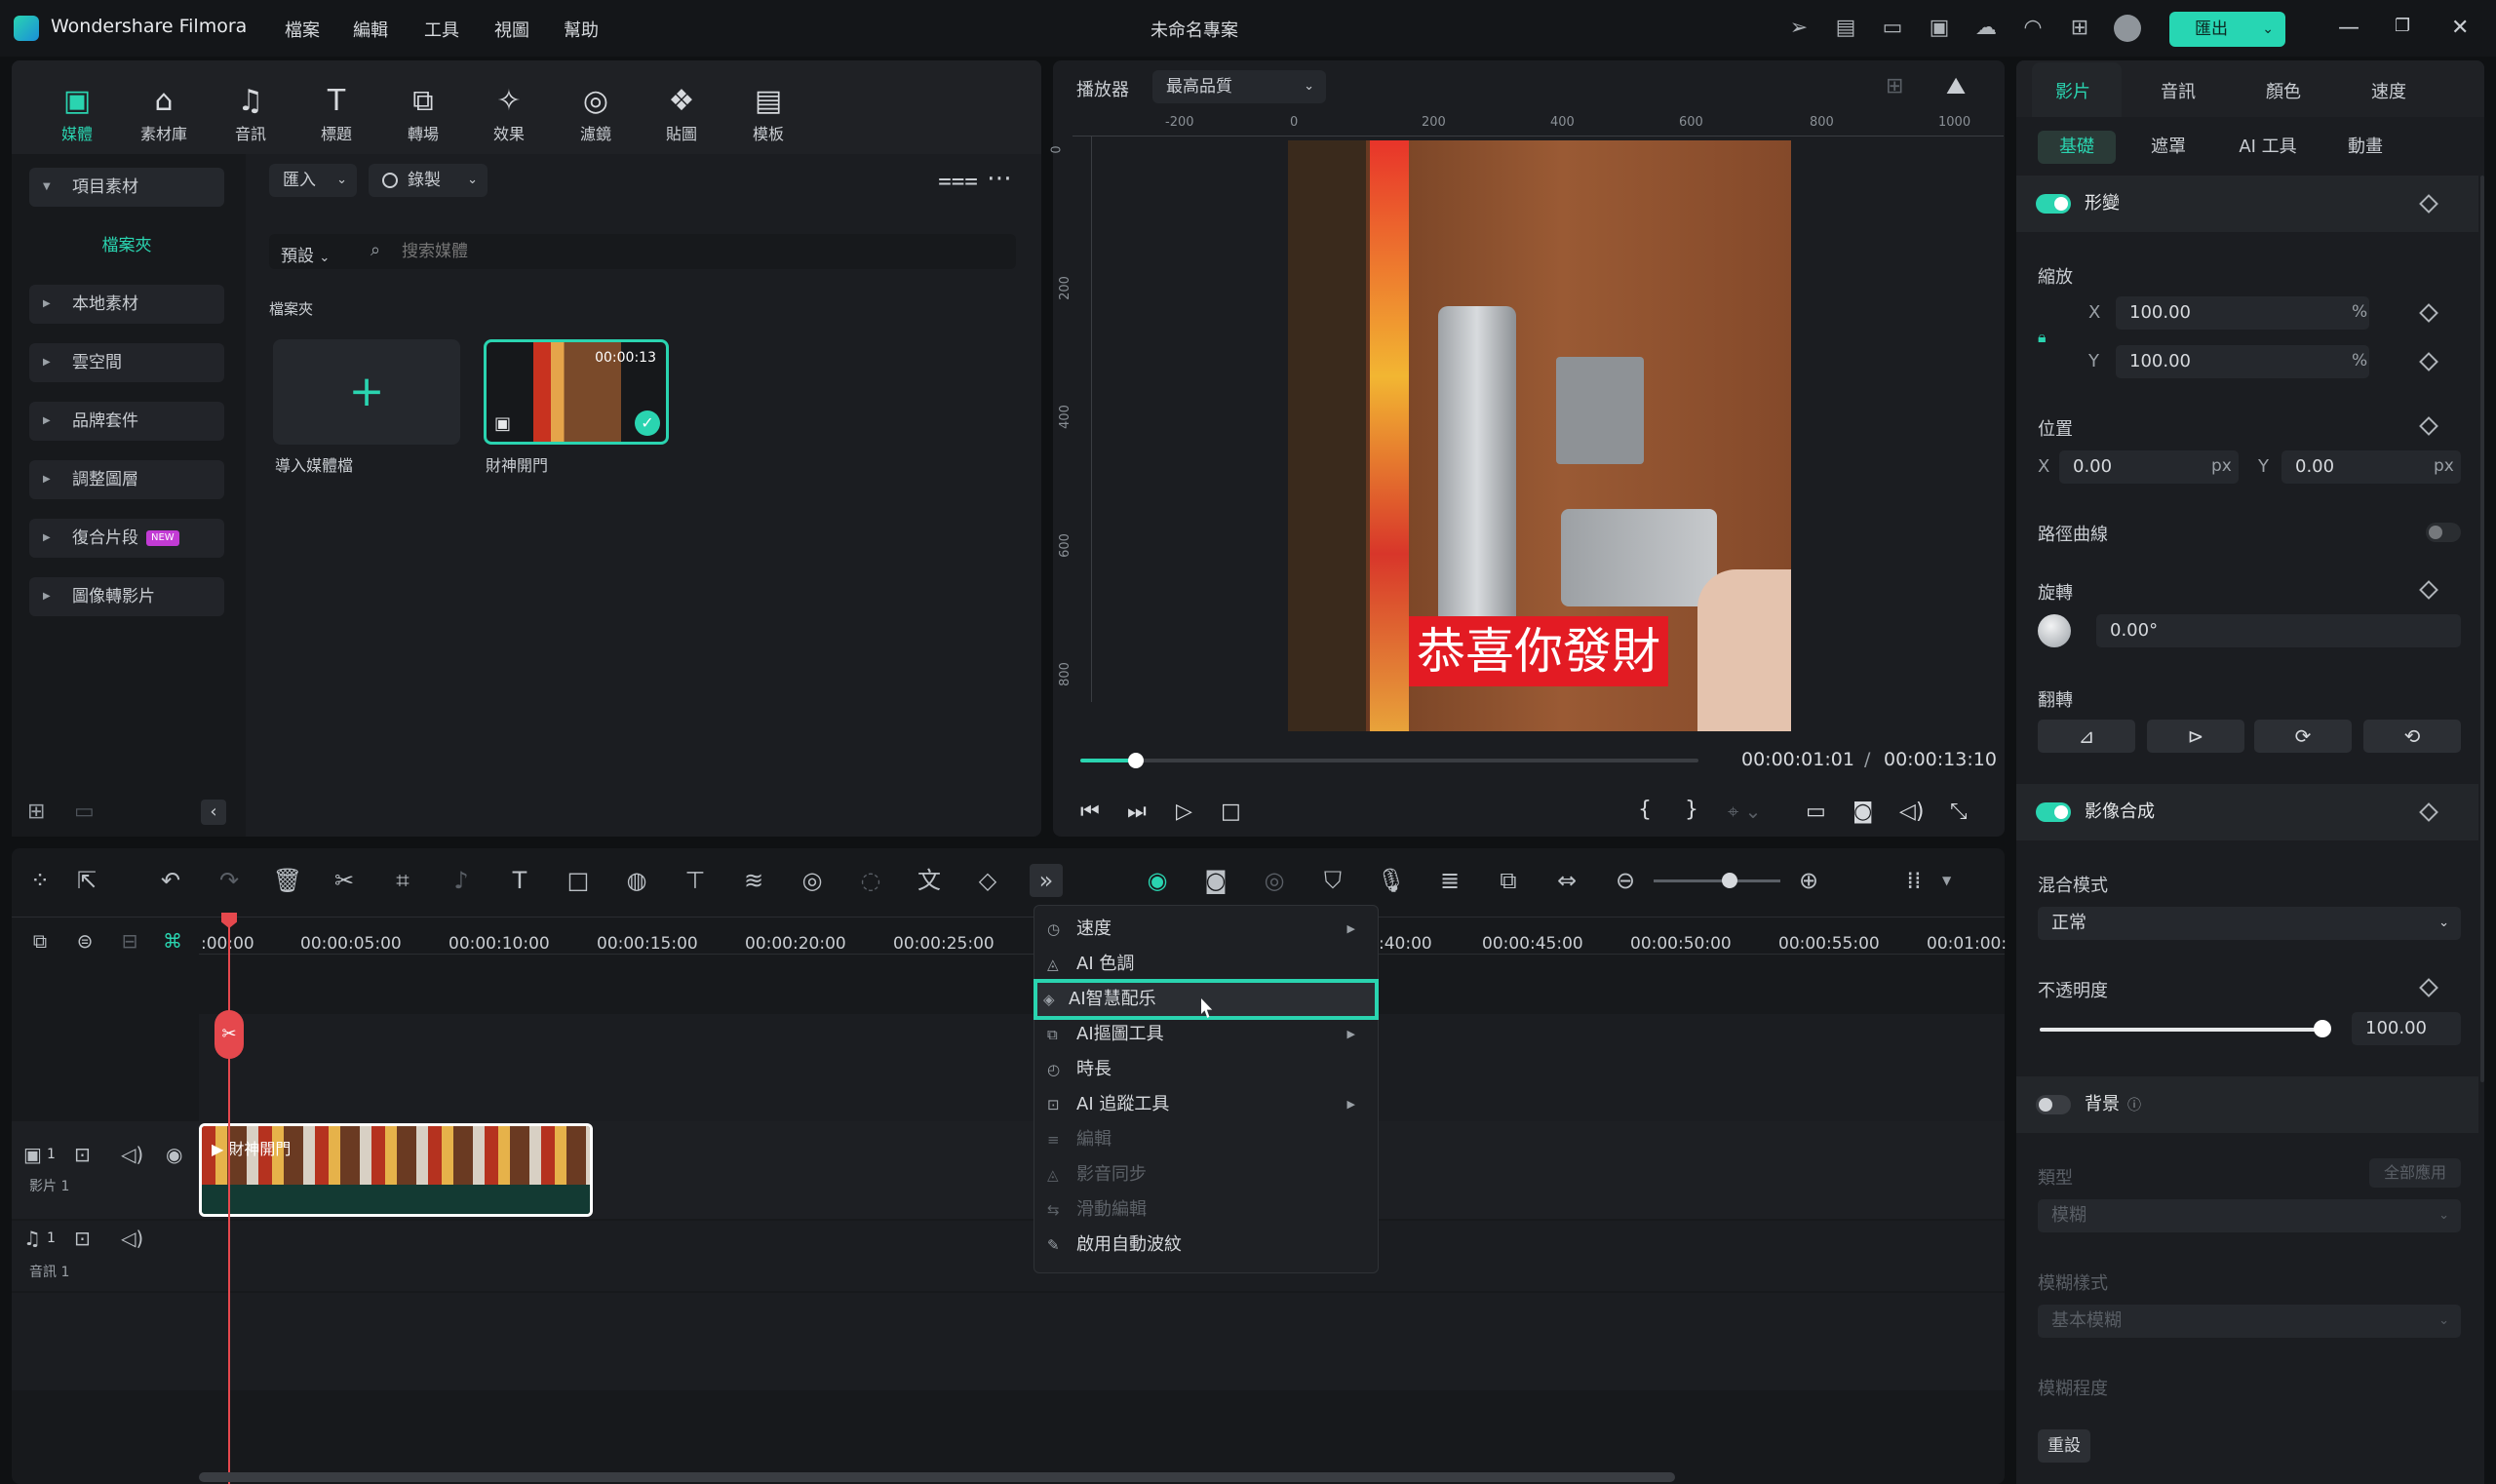 This screenshot has width=2496, height=1484. What do you see at coordinates (82, 1238) in the screenshot?
I see `lock-icon: ⊡` at bounding box center [82, 1238].